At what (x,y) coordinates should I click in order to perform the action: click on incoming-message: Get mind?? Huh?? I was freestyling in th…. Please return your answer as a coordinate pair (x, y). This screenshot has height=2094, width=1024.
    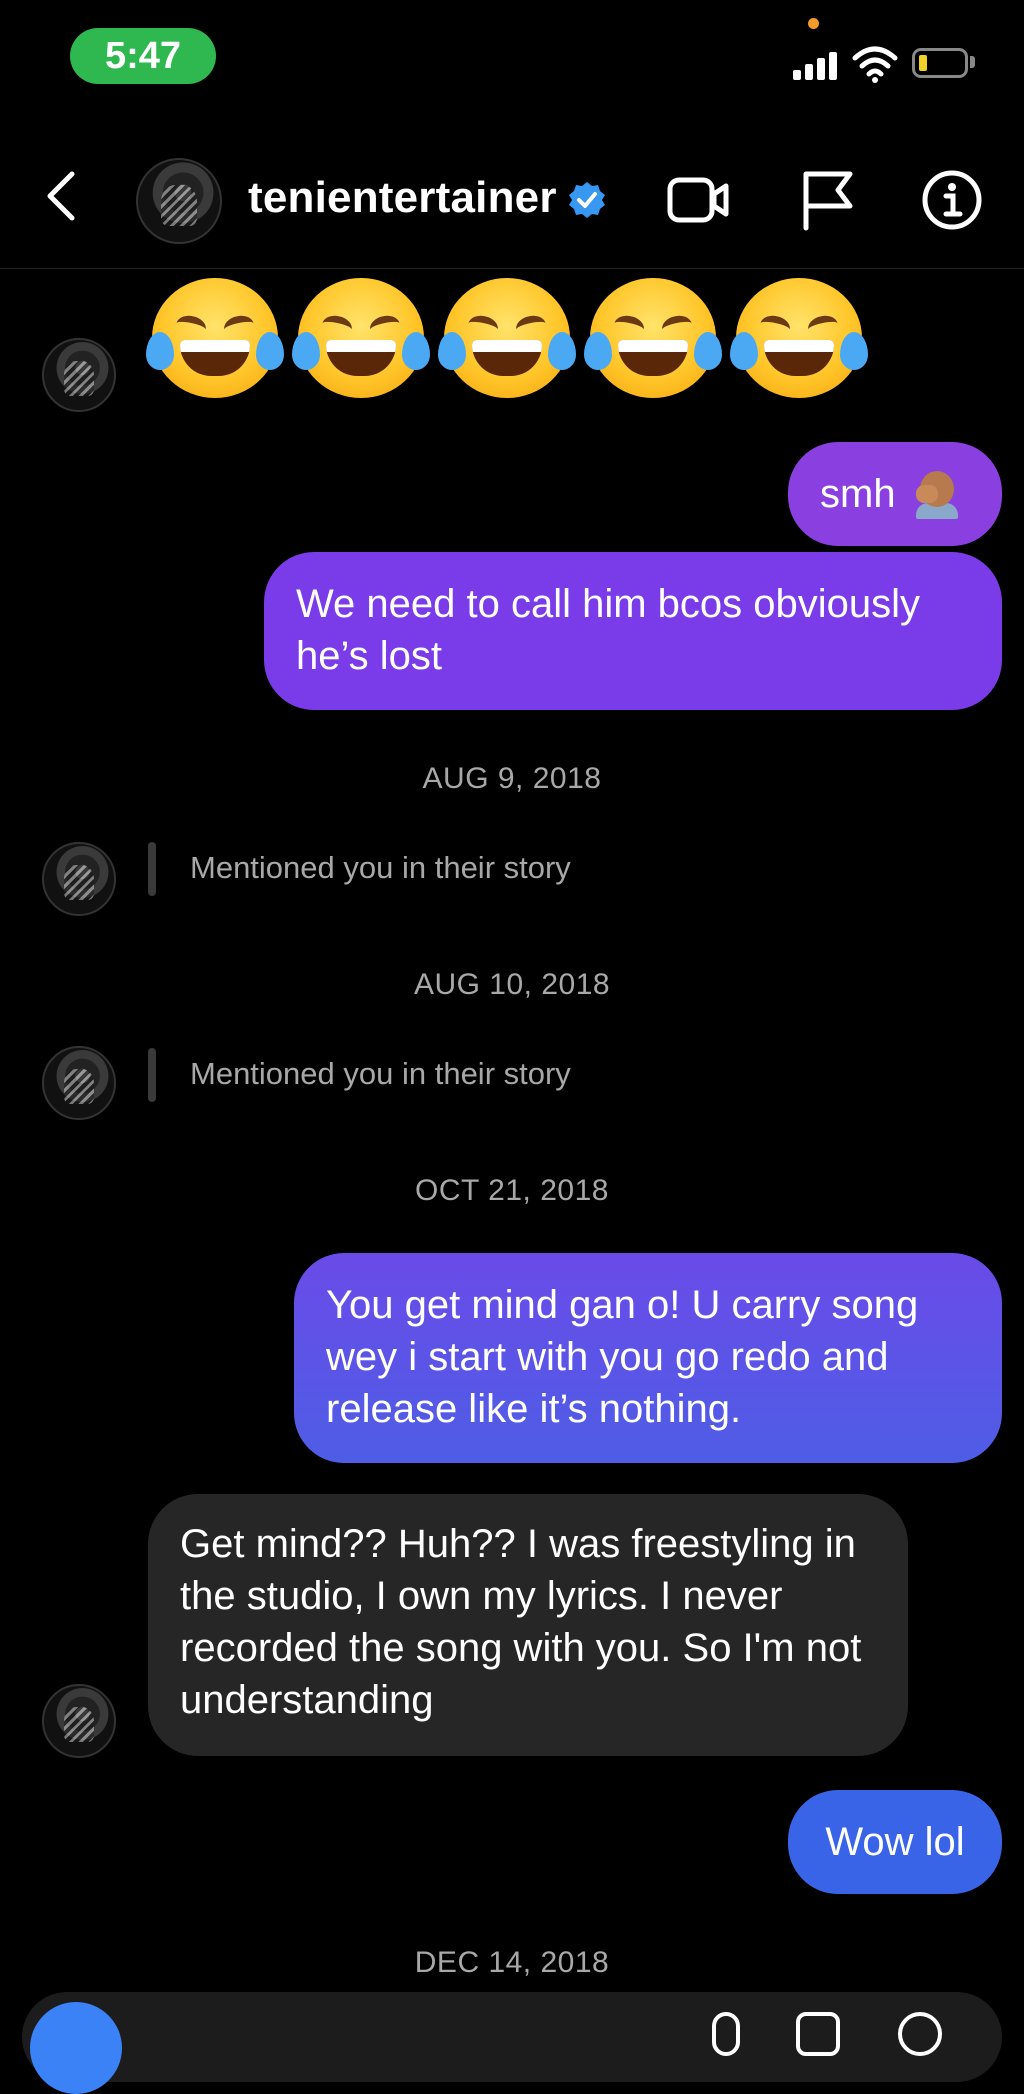
    Looking at the image, I should click on (528, 1625).